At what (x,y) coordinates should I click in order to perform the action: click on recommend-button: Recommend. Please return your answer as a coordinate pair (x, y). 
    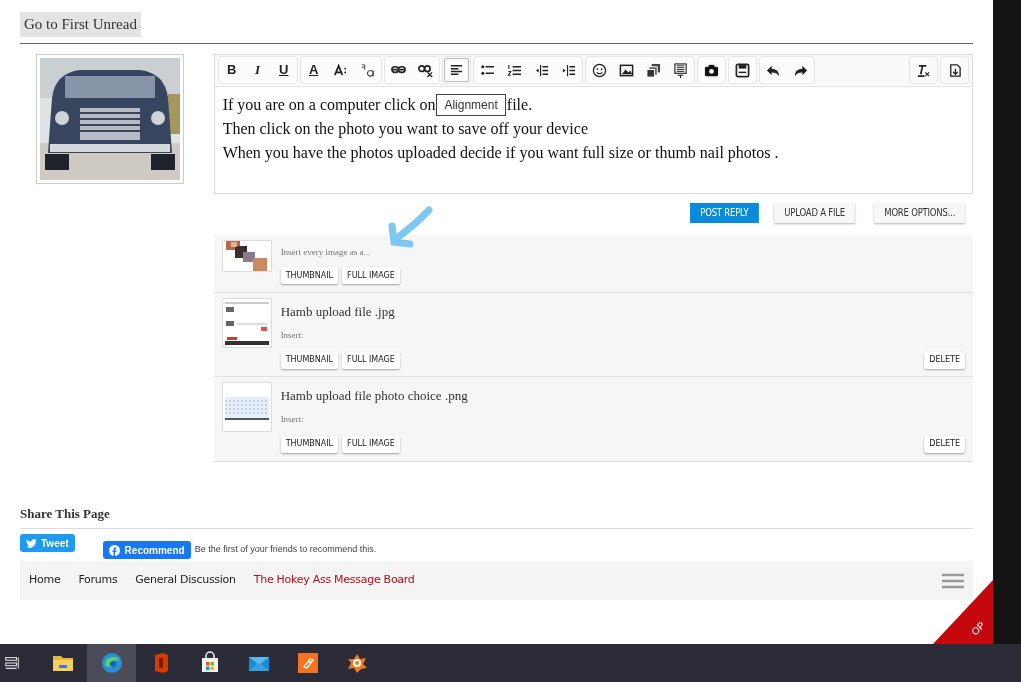
    Looking at the image, I should click on (146, 550).